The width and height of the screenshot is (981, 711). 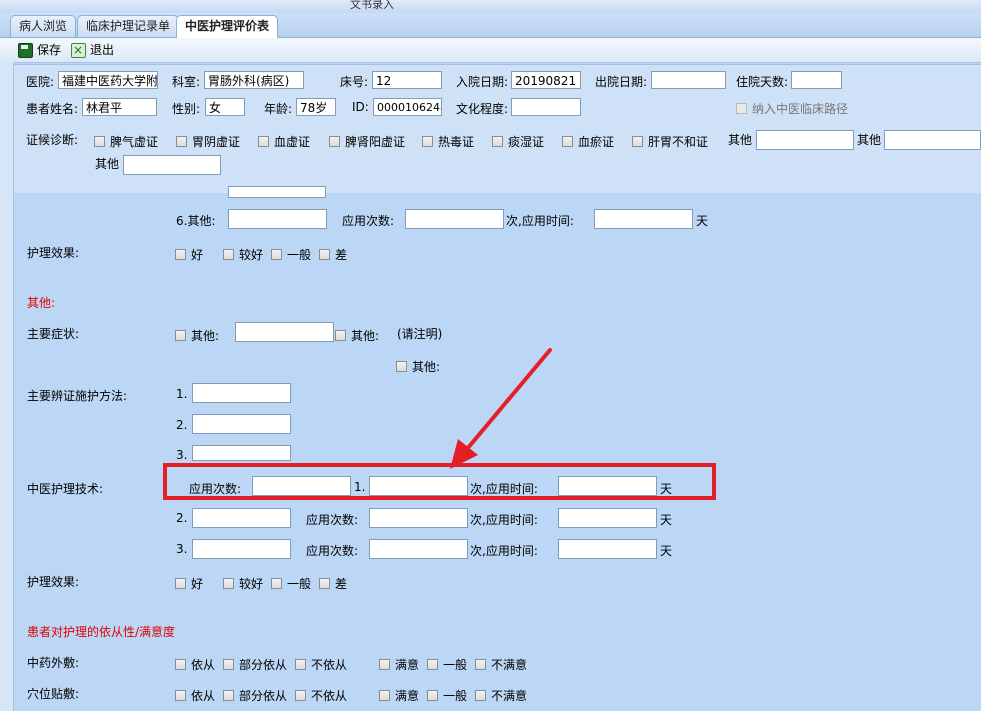 What do you see at coordinates (243, 583) in the screenshot?
I see `effect2-fairly-good: 较好` at bounding box center [243, 583].